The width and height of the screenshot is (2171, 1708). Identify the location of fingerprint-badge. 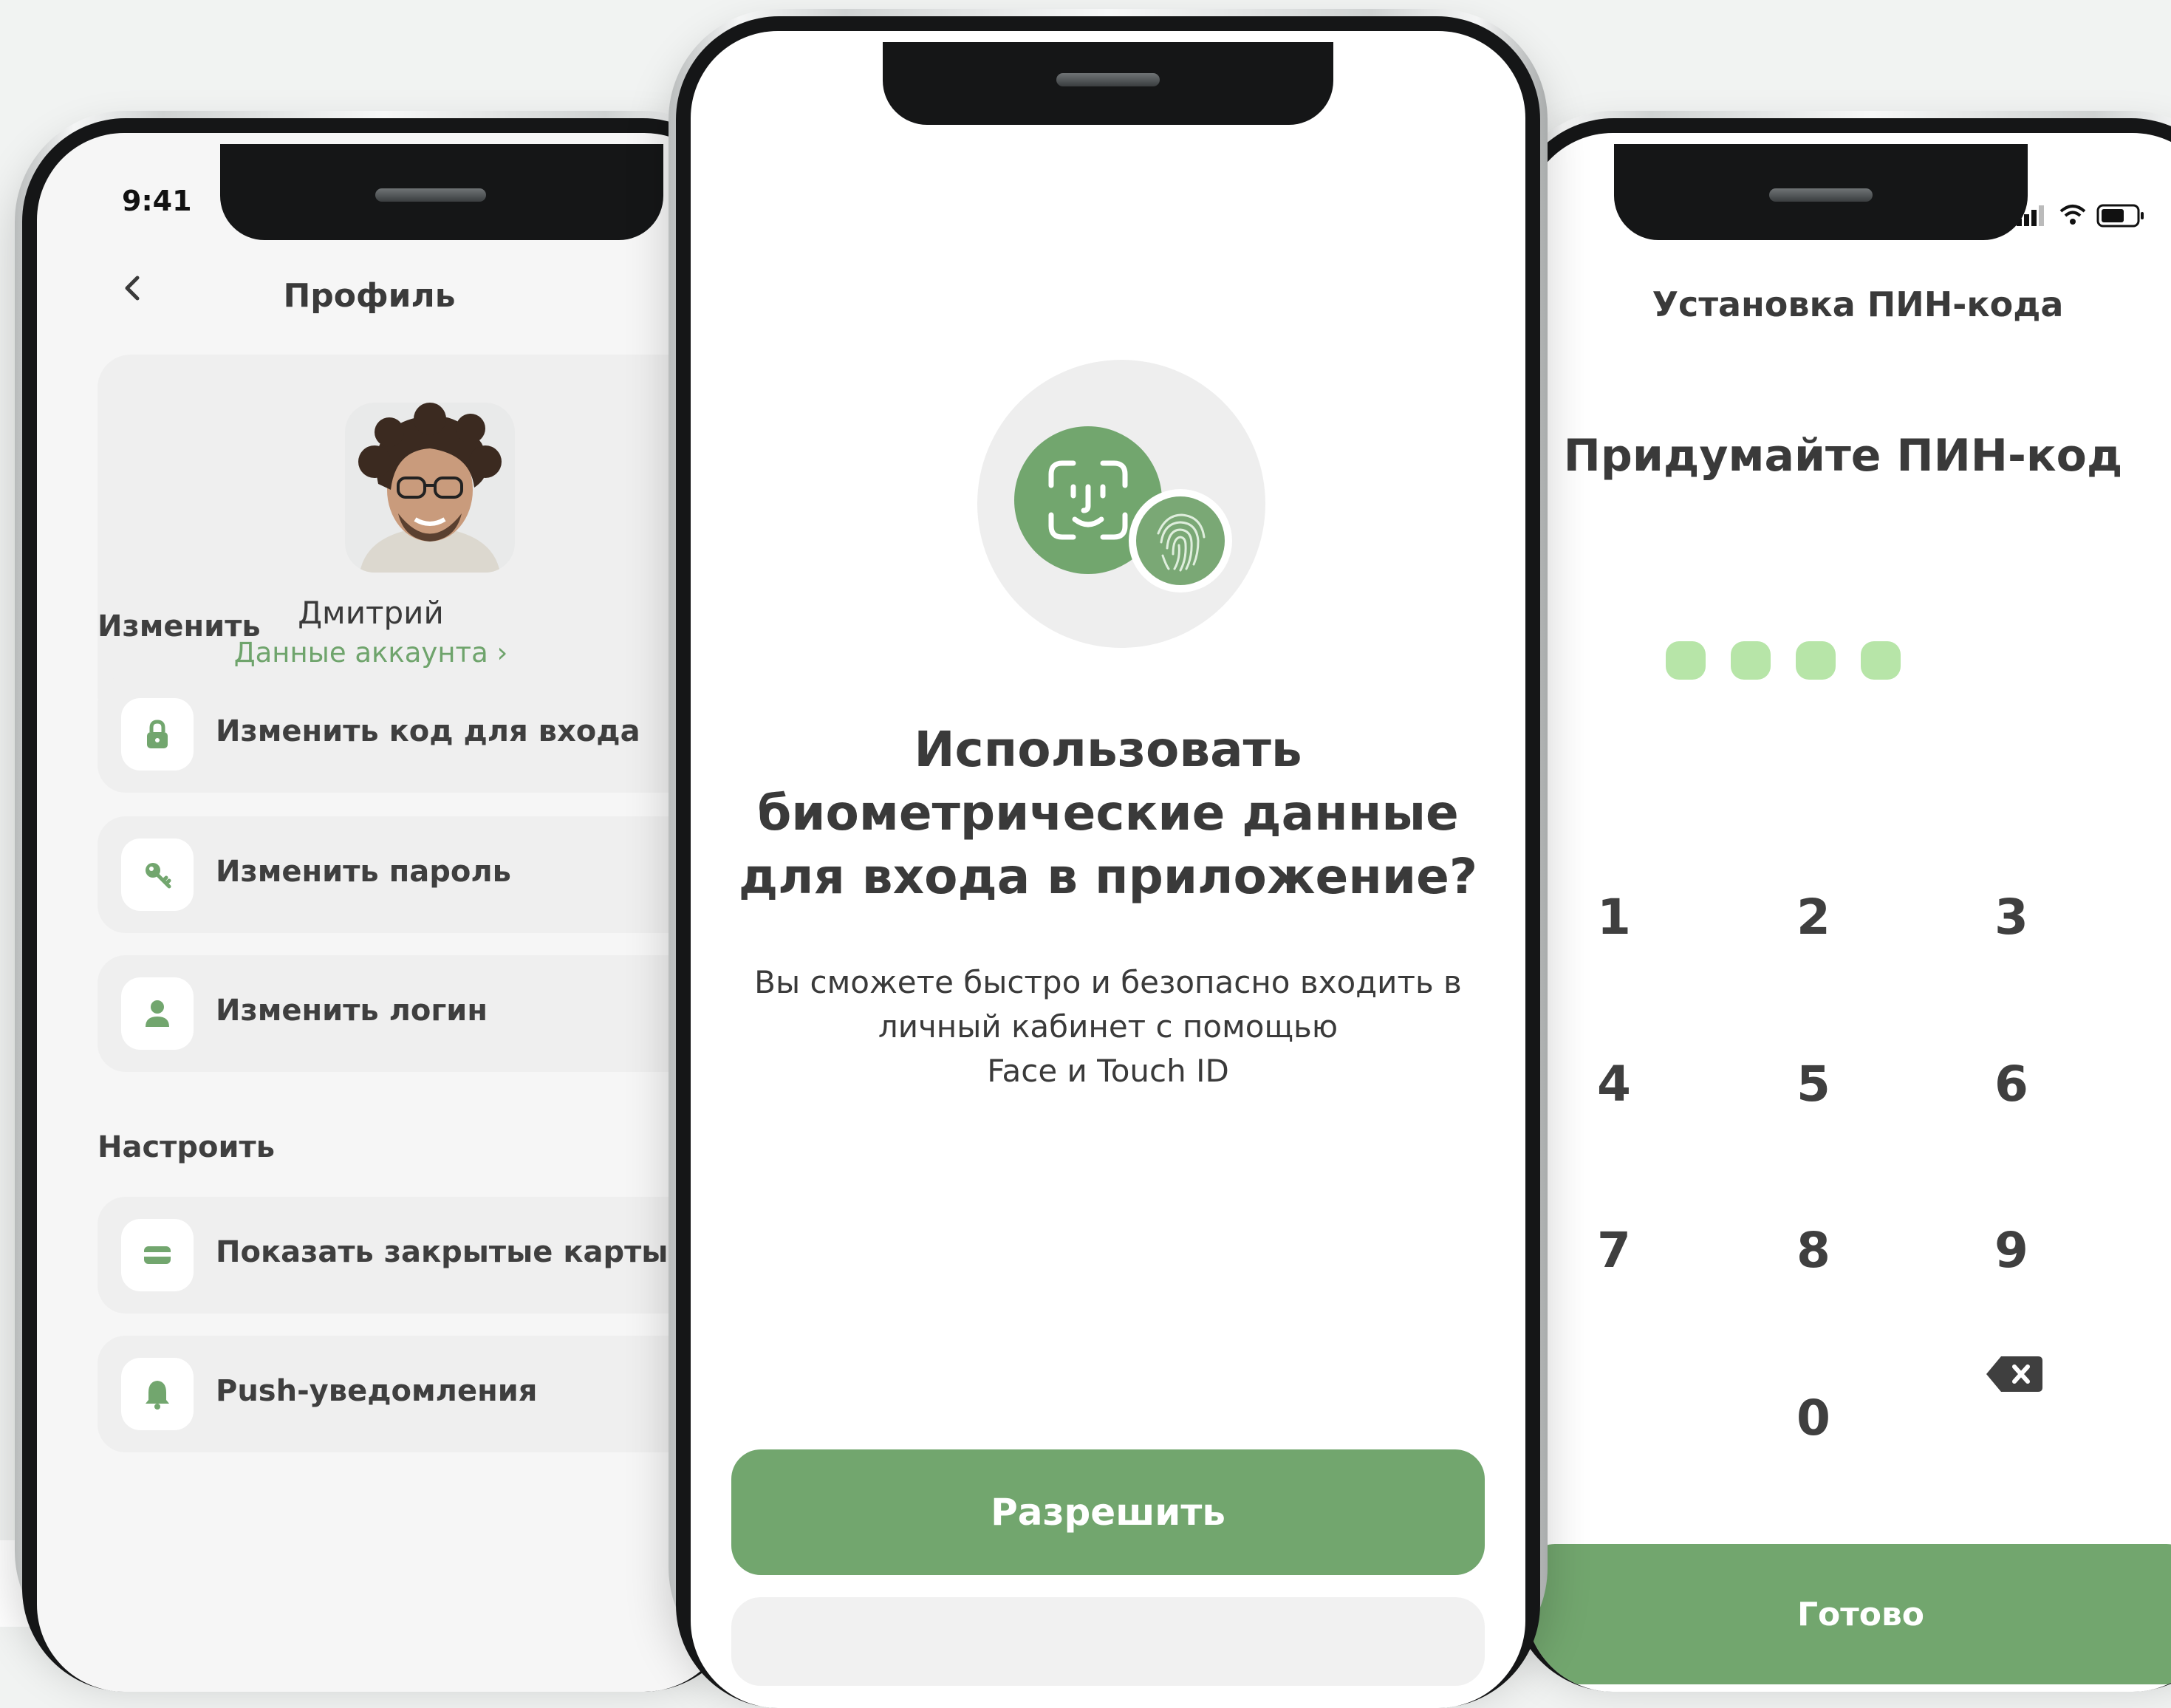
(1180, 540).